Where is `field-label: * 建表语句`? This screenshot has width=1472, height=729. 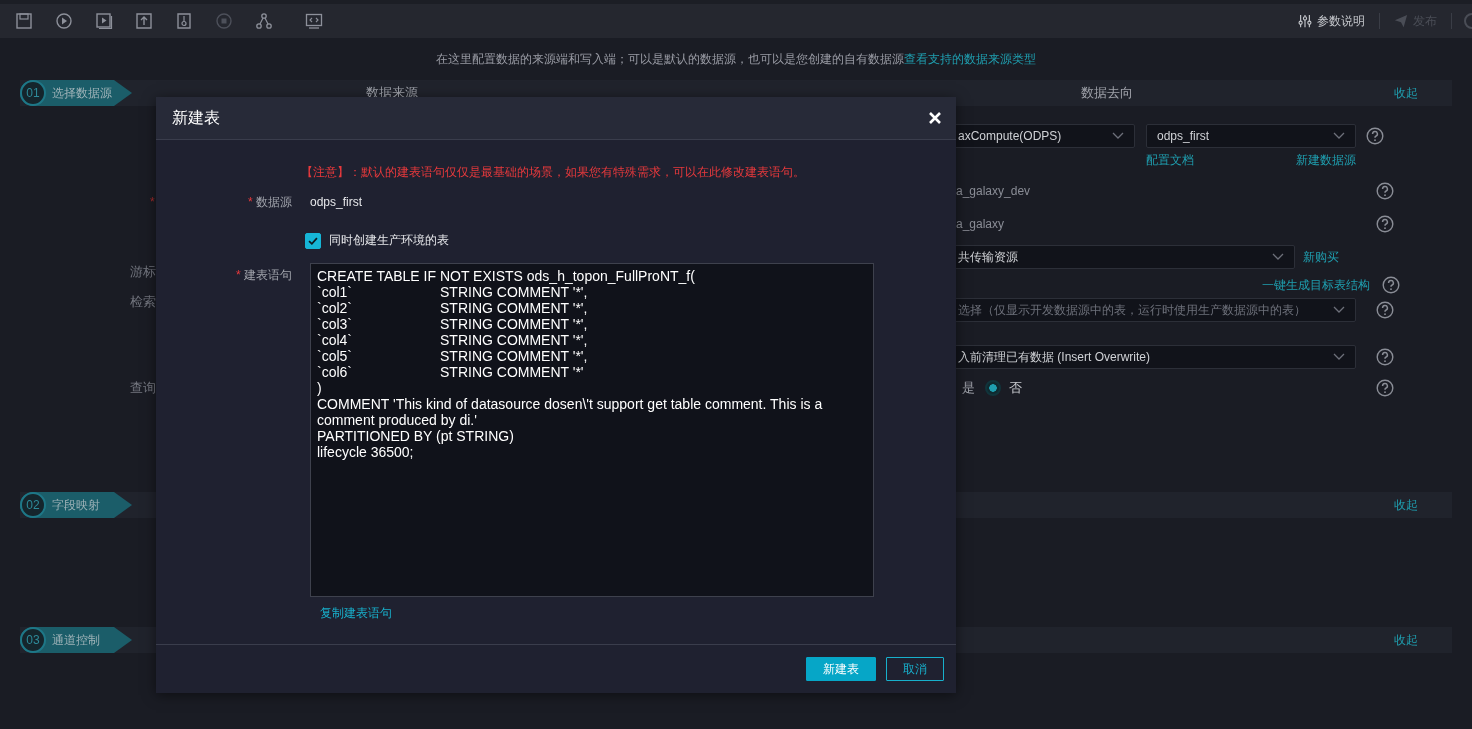 field-label: * 建表语句 is located at coordinates (263, 275).